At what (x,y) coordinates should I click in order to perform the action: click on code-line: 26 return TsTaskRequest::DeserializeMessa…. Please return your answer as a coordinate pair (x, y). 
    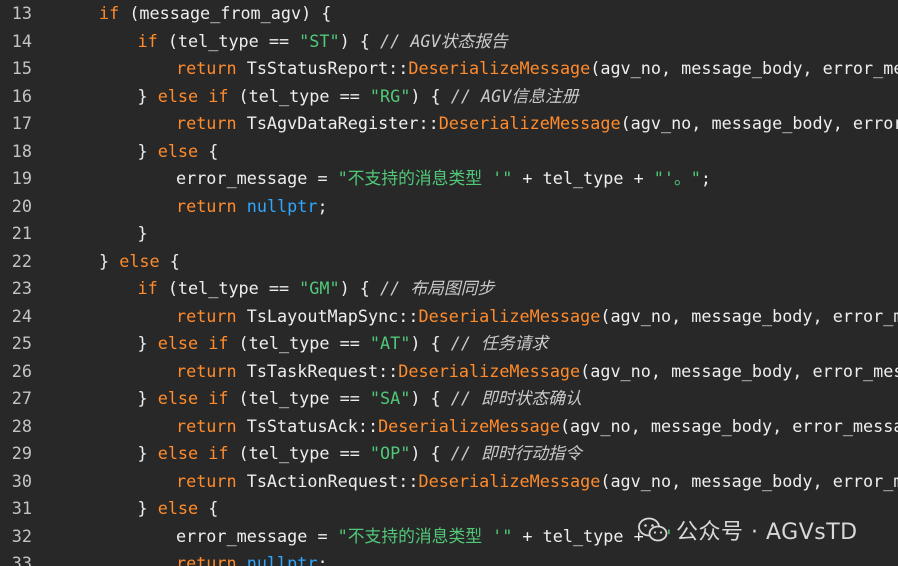
    Looking at the image, I should click on (449, 371).